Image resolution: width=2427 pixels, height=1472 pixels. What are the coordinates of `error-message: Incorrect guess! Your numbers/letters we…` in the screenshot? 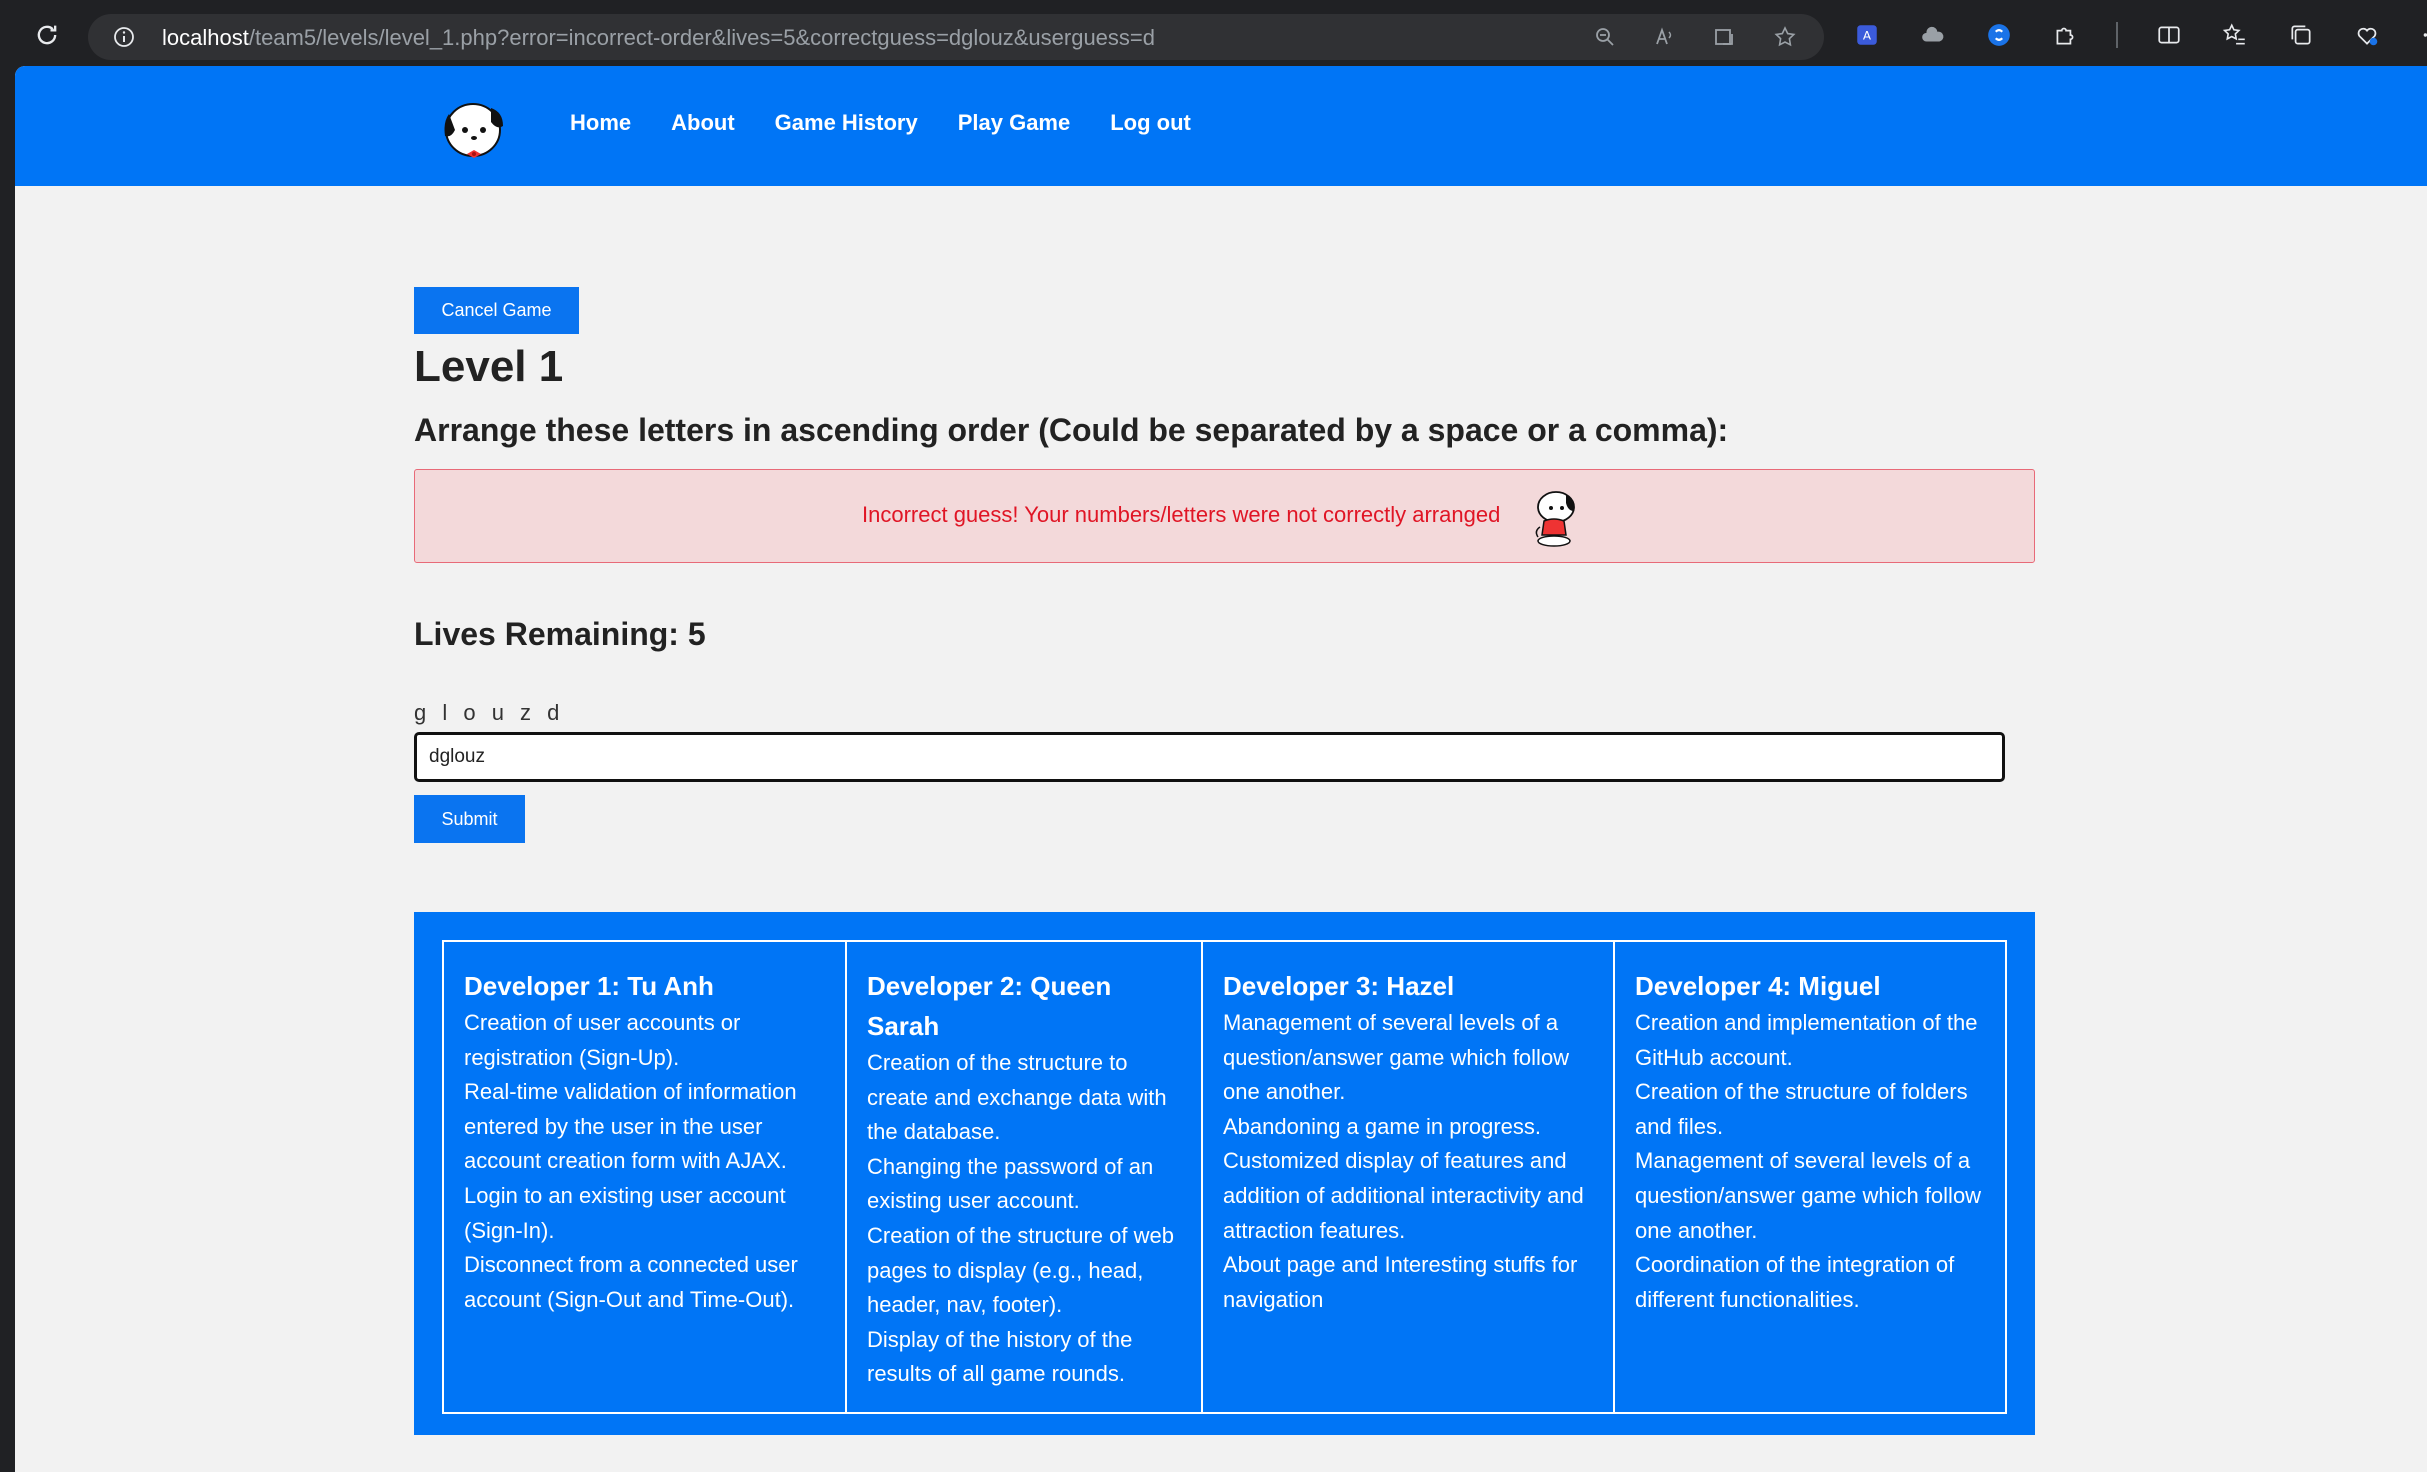 It's located at (1181, 514).